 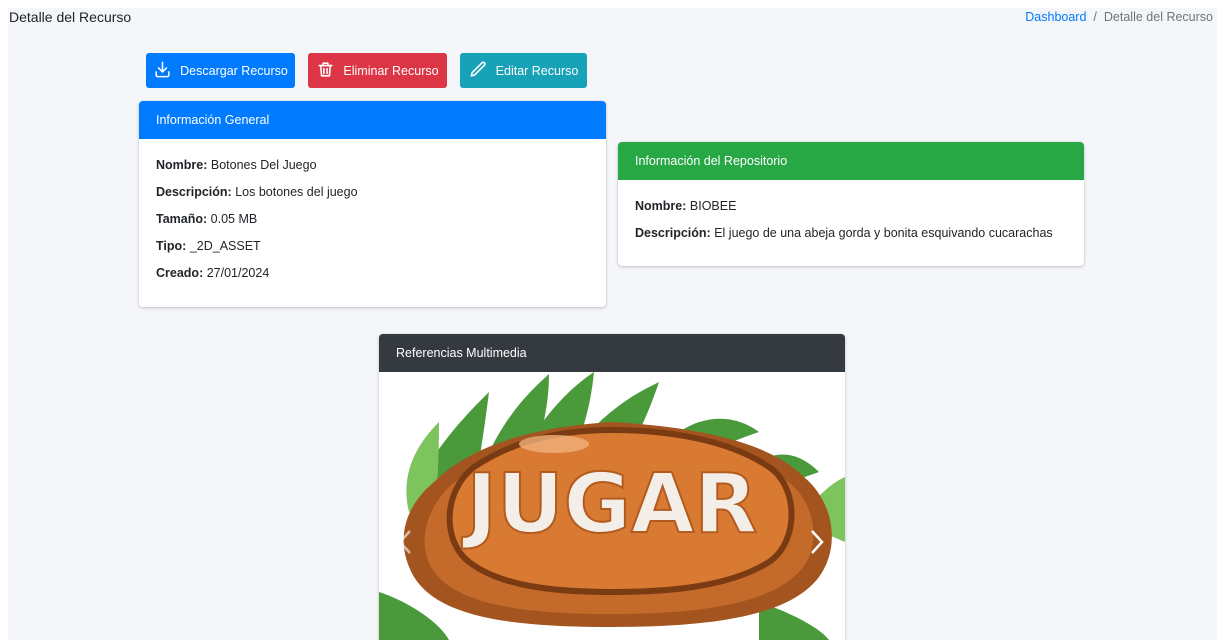 What do you see at coordinates (325, 71) in the screenshot?
I see `trash-icon` at bounding box center [325, 71].